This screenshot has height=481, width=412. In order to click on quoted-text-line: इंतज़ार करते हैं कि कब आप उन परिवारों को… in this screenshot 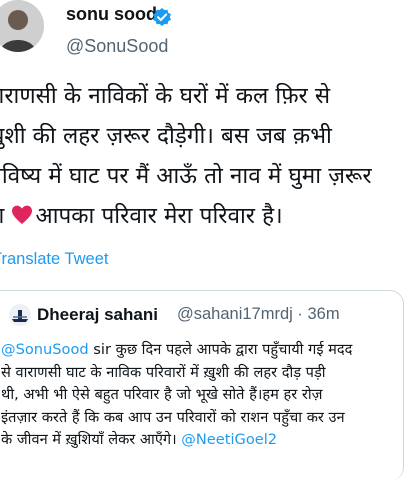, I will do `click(173, 417)`.